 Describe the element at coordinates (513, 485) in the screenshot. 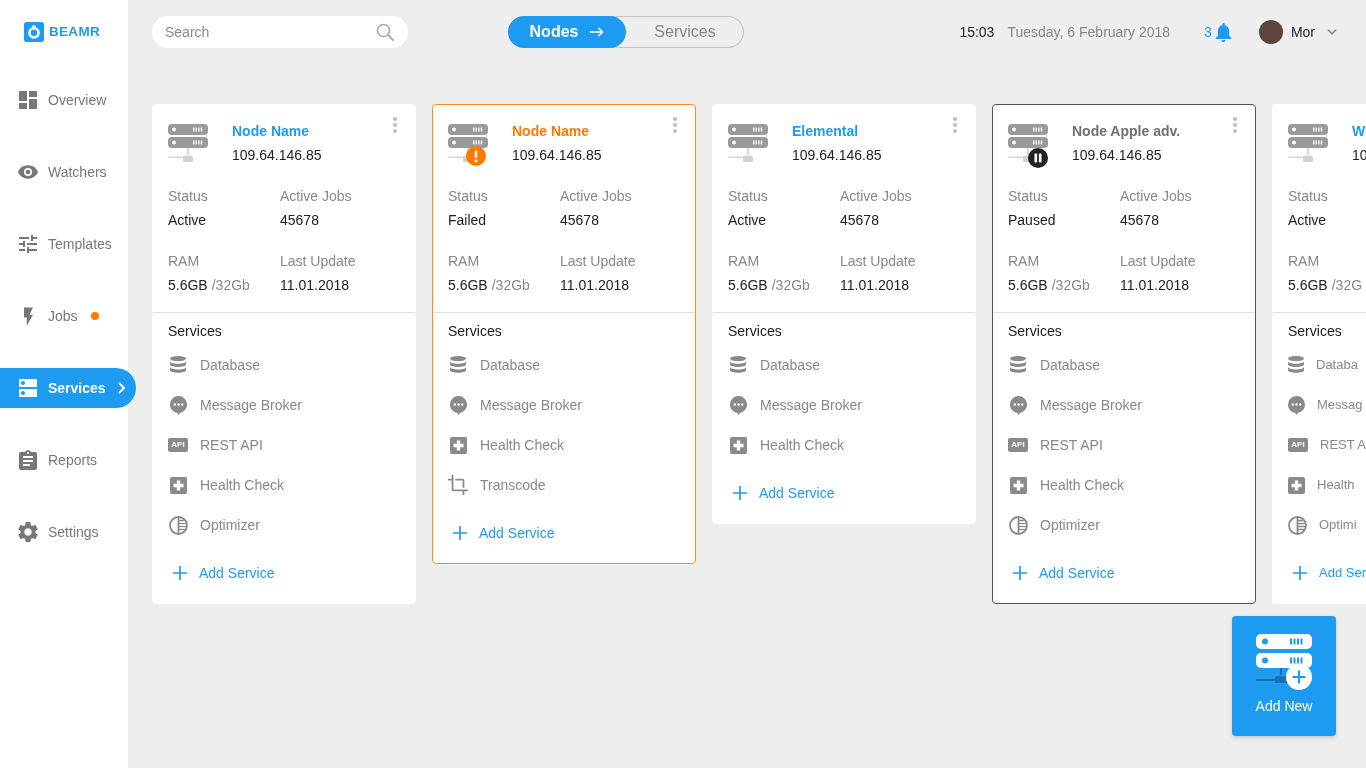

I see `service-name: Transcode` at that location.